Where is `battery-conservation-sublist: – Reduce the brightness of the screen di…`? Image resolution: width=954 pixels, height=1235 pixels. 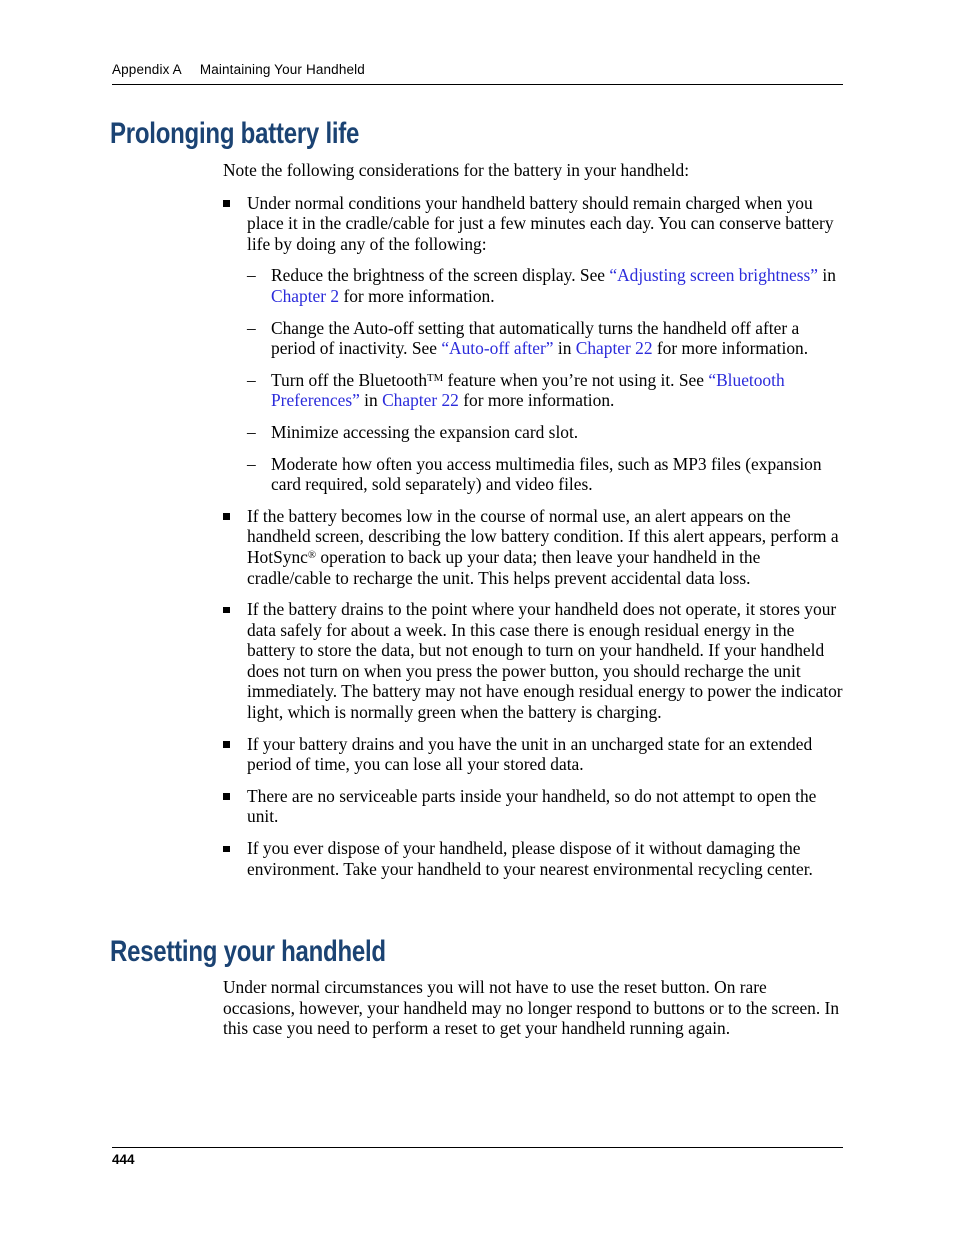
battery-conservation-sublist: – Reduce the brightness of the screen di… is located at coordinates (545, 379).